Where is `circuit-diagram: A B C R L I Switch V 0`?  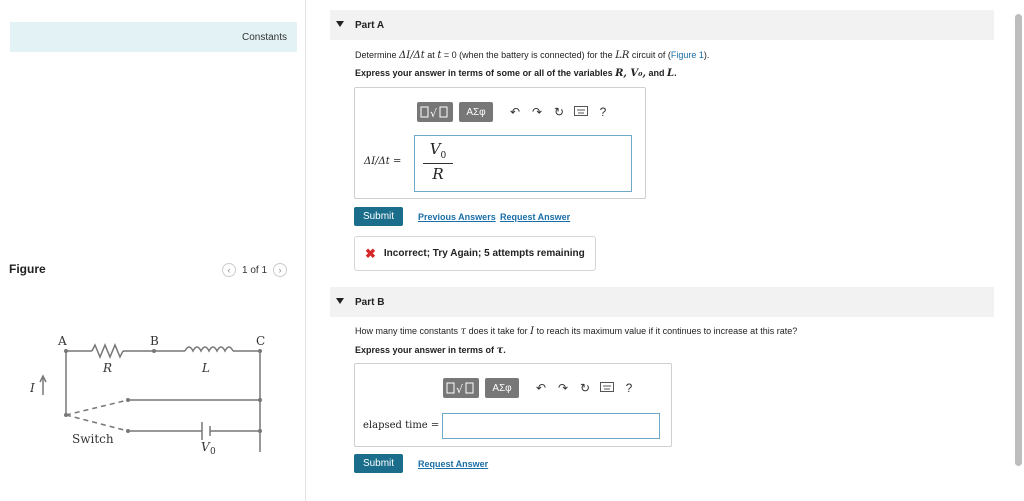 circuit-diagram: A B C R L I Switch V 0 is located at coordinates (147, 395).